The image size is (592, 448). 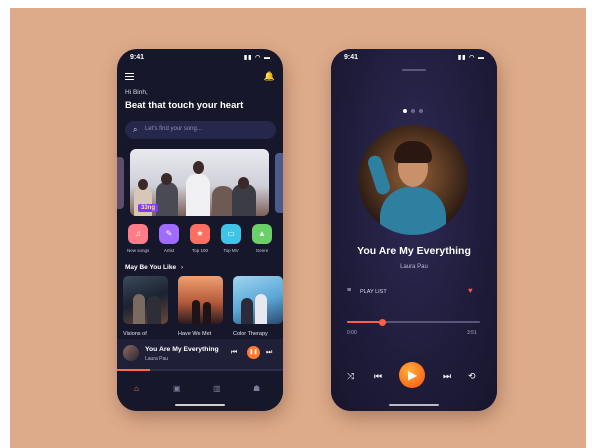 What do you see at coordinates (136, 92) in the screenshot?
I see `greeting-text: Hi Binh,` at bounding box center [136, 92].